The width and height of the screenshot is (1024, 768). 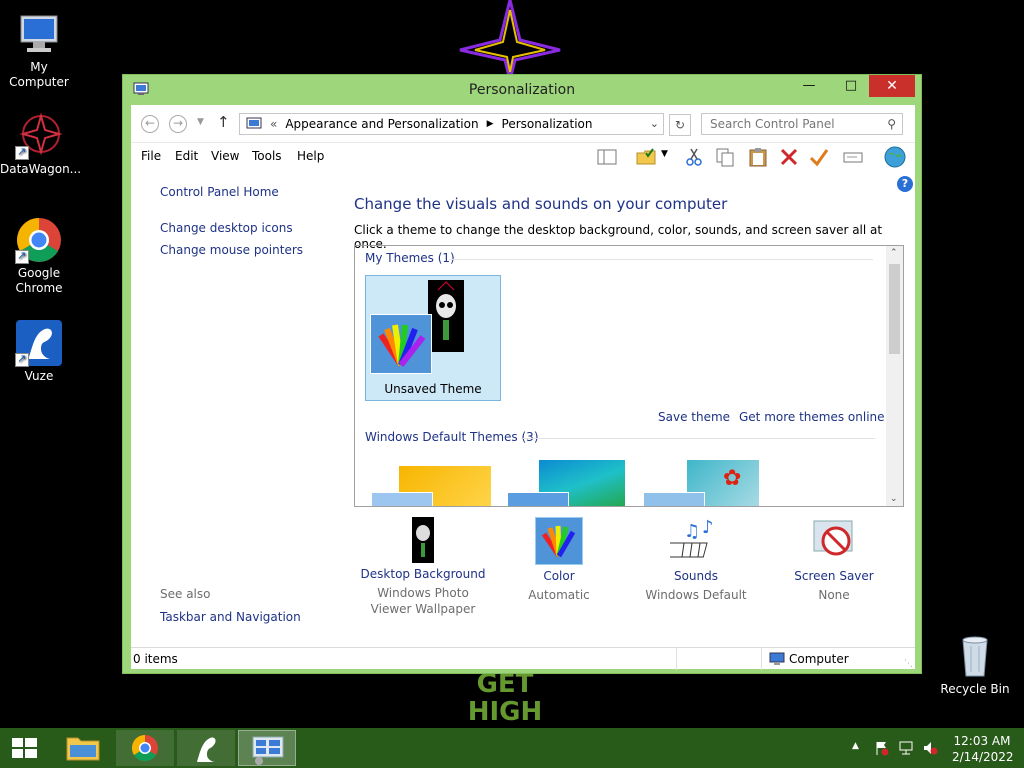 I want to click on desktop-background-icon, so click(x=423, y=540).